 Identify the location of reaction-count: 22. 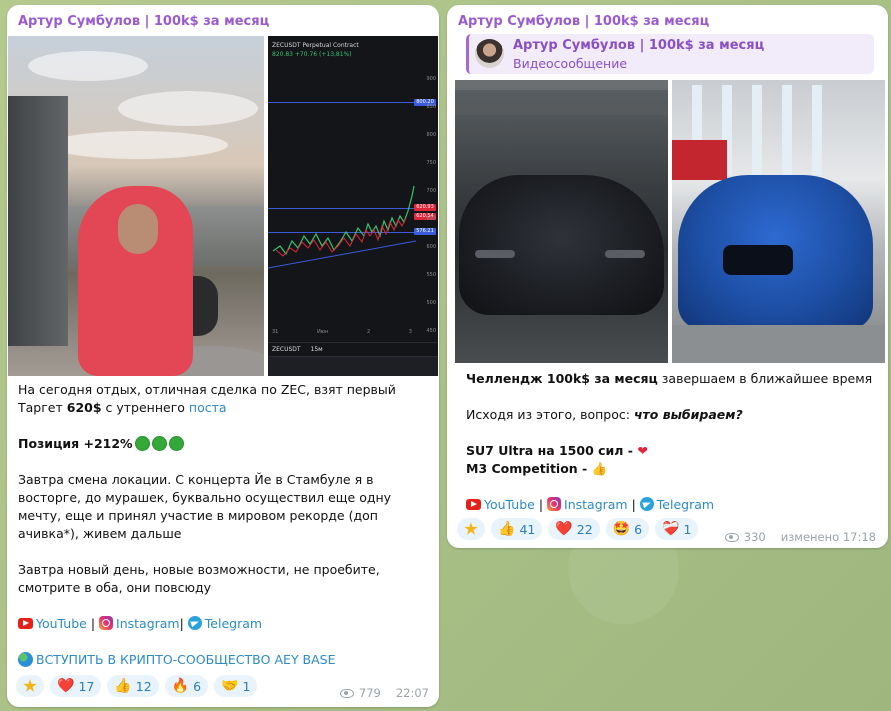
(584, 529).